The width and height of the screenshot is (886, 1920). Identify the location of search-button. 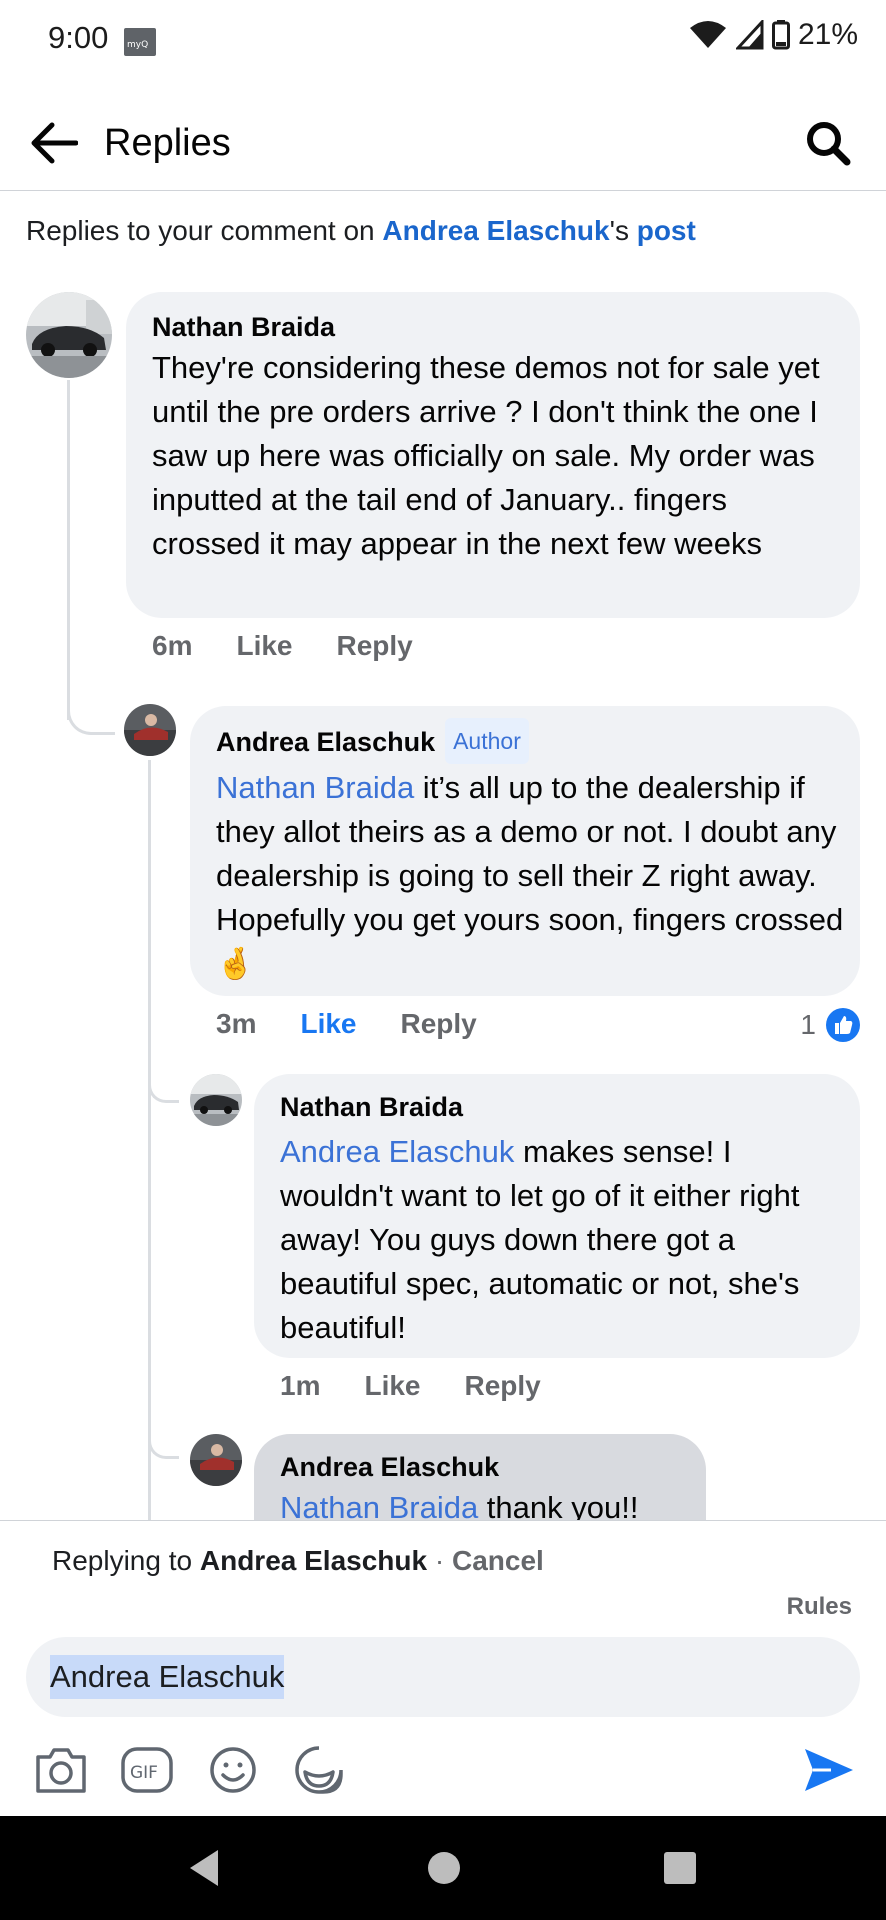
(828, 143).